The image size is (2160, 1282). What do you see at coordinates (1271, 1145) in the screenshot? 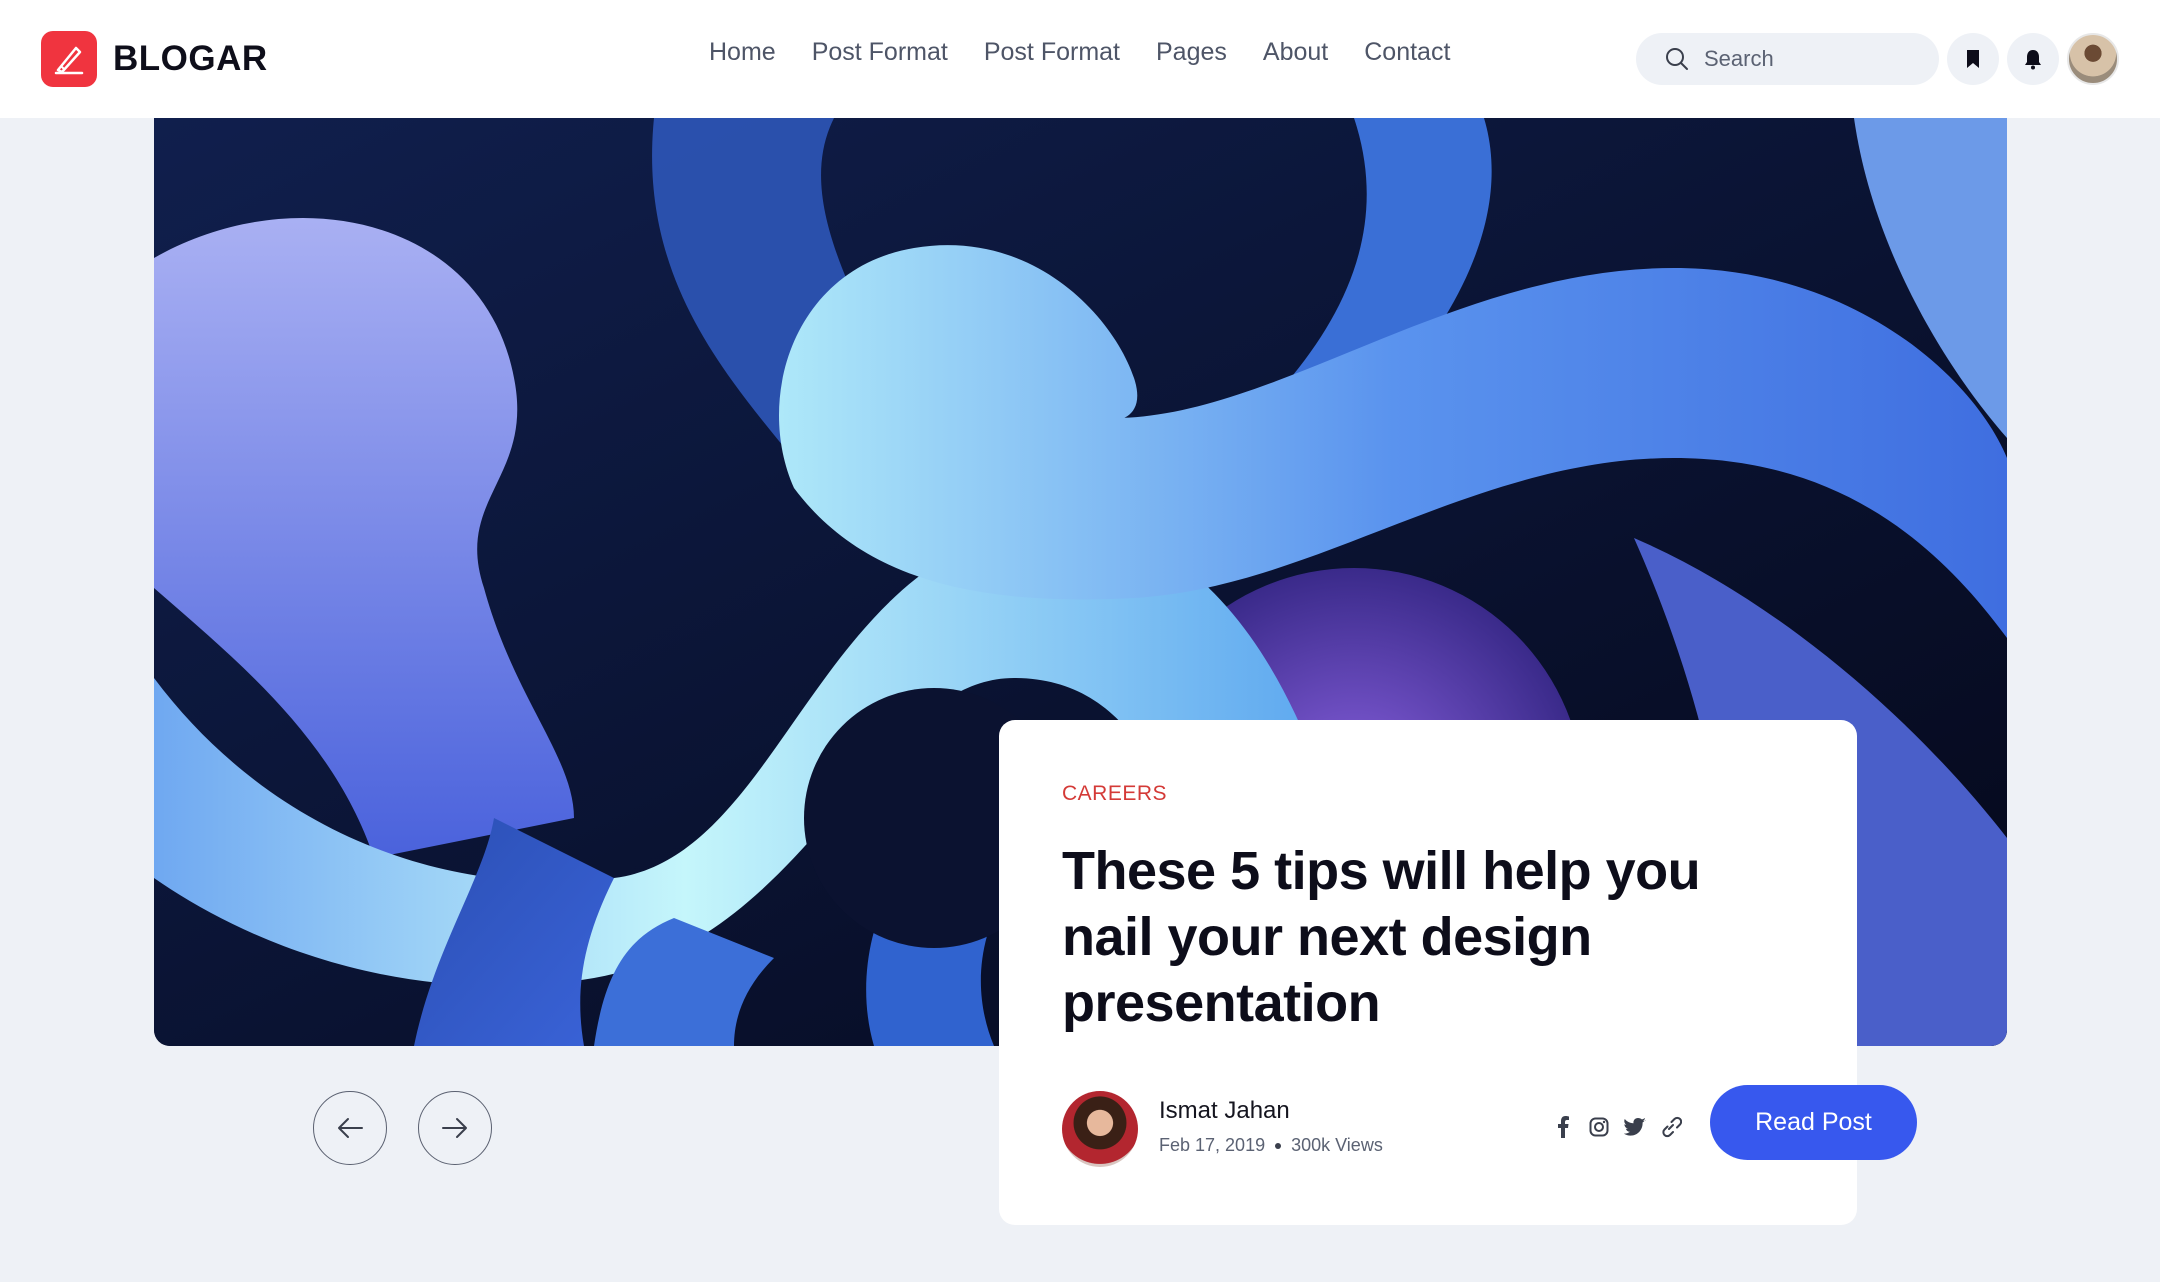
I see `post-meta: Feb 17, 2019 300k Views` at bounding box center [1271, 1145].